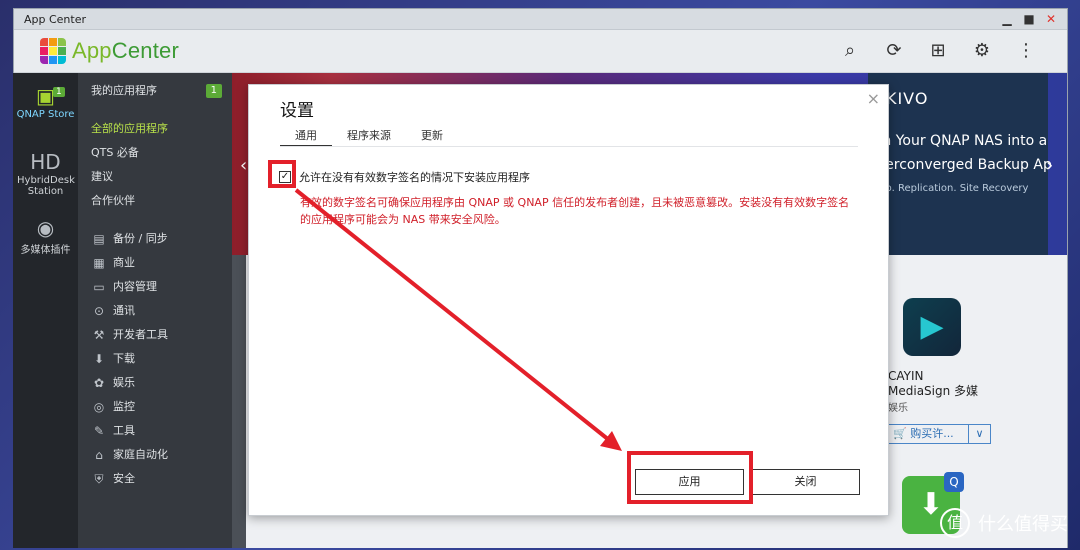 This screenshot has height=550, width=1080. Describe the element at coordinates (1051, 19) in the screenshot. I see `close-icon: ✕` at that location.